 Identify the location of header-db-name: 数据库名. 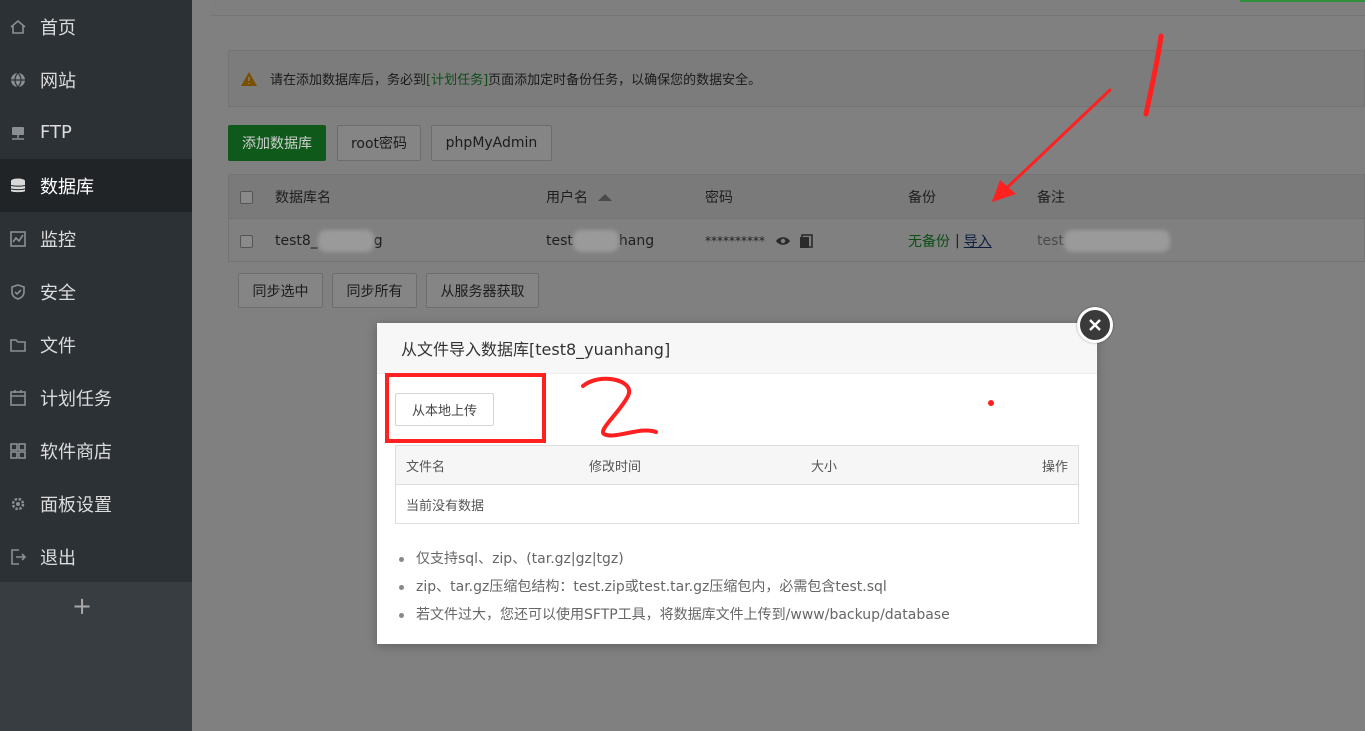
(303, 198).